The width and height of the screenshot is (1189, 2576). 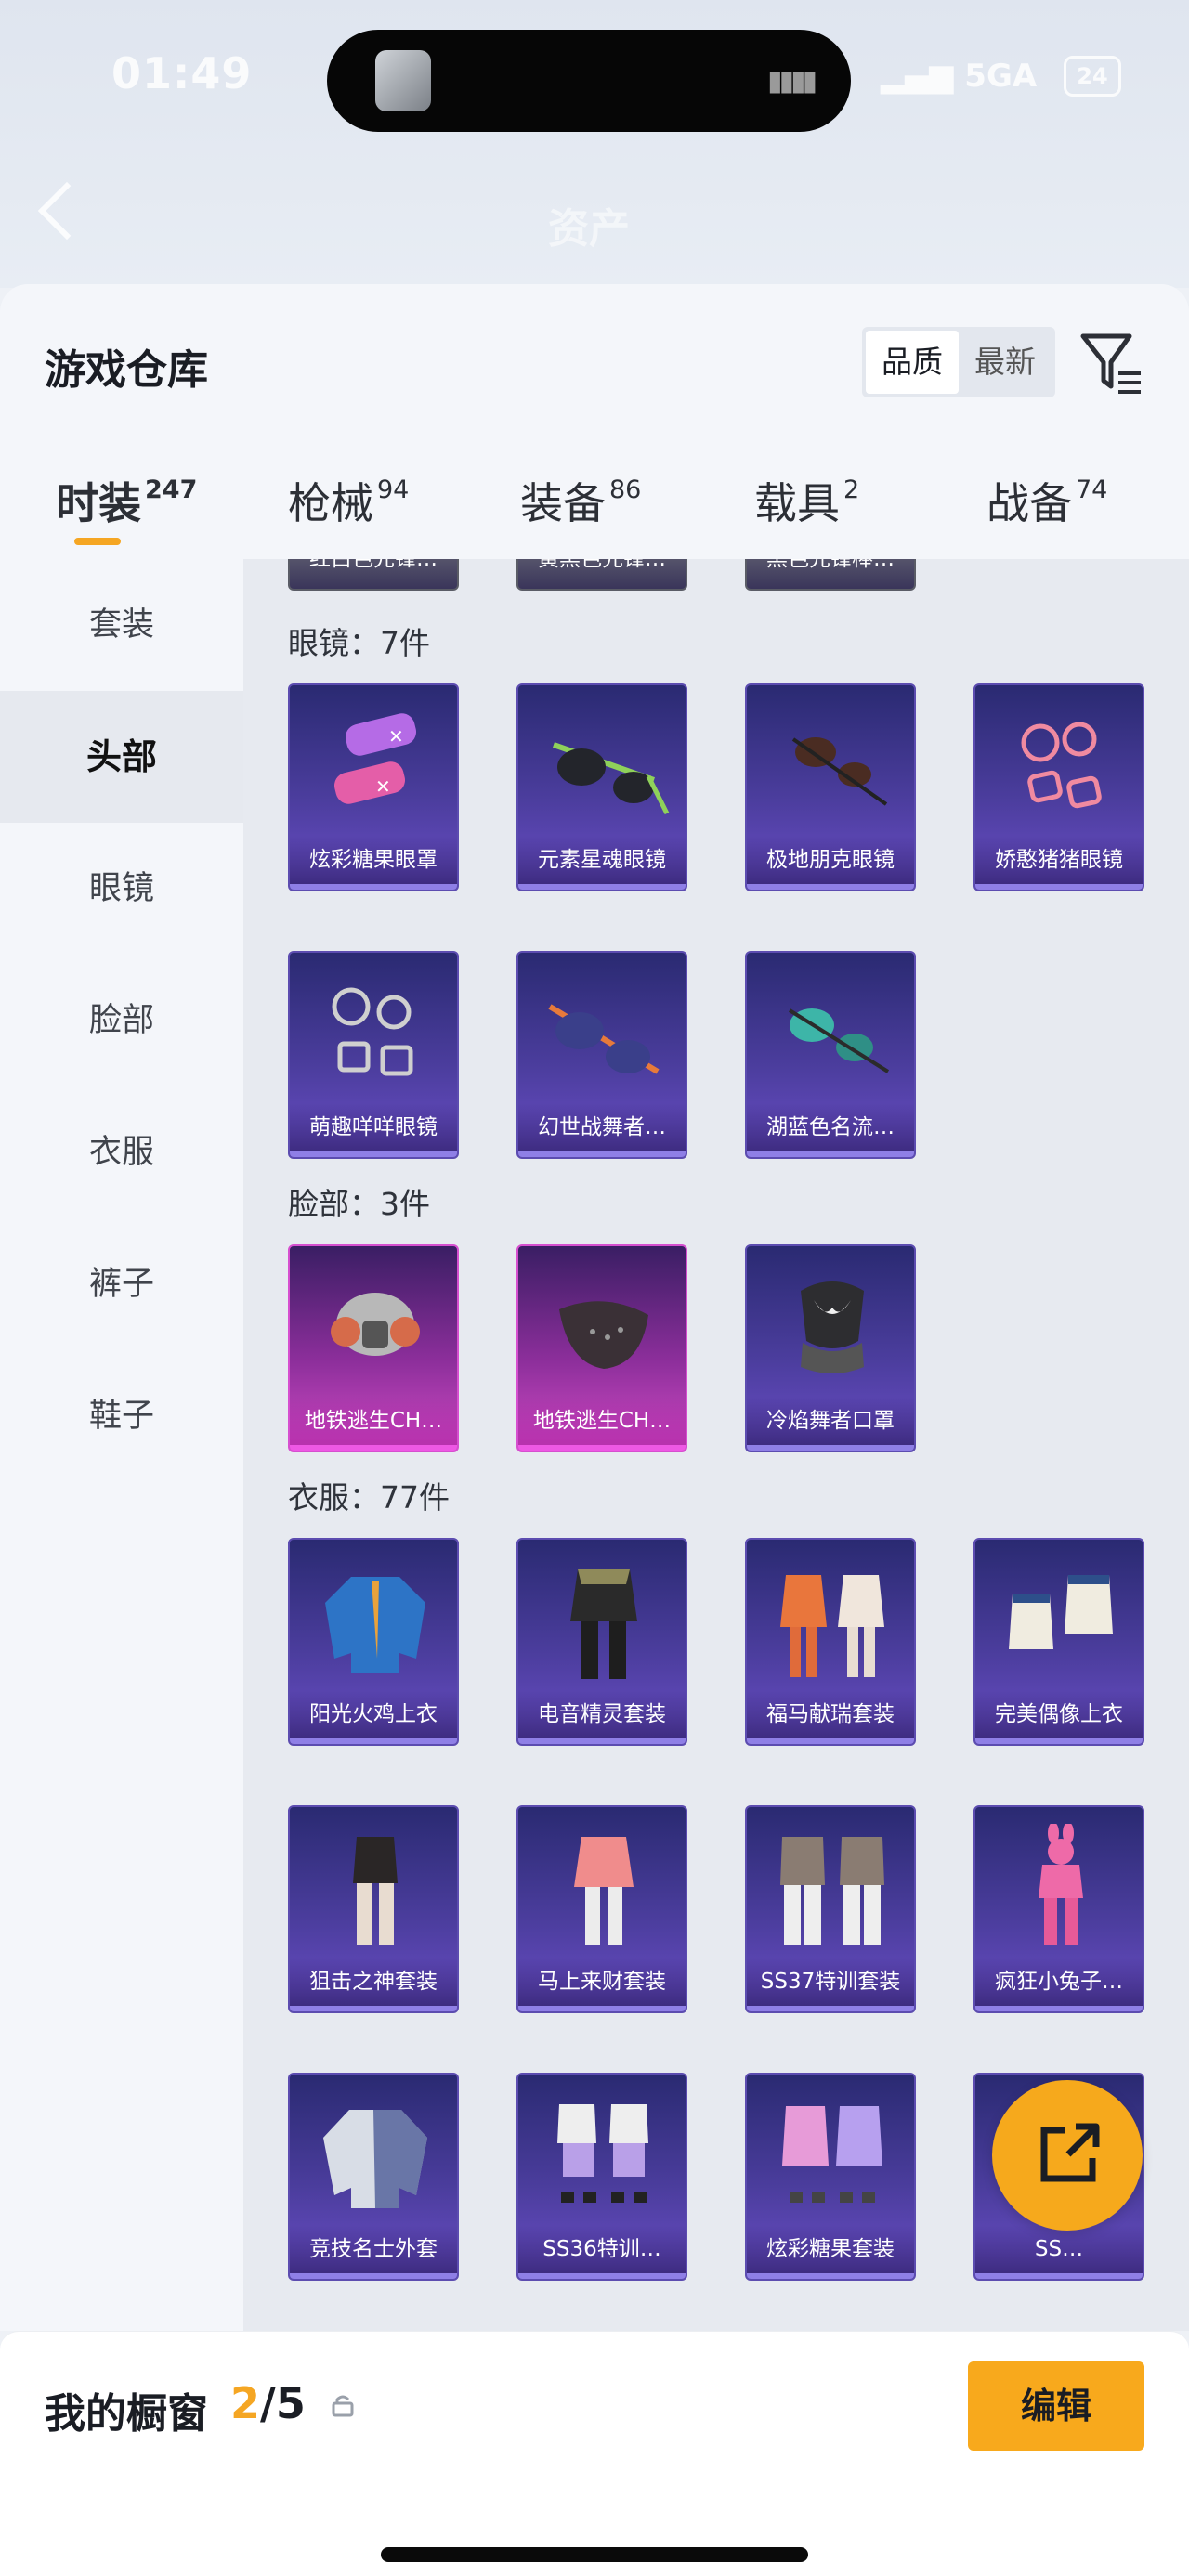 I want to click on sidebar: 套装 头部 眼镜 脸部 衣服 裤子 鞋子, so click(x=122, y=1445).